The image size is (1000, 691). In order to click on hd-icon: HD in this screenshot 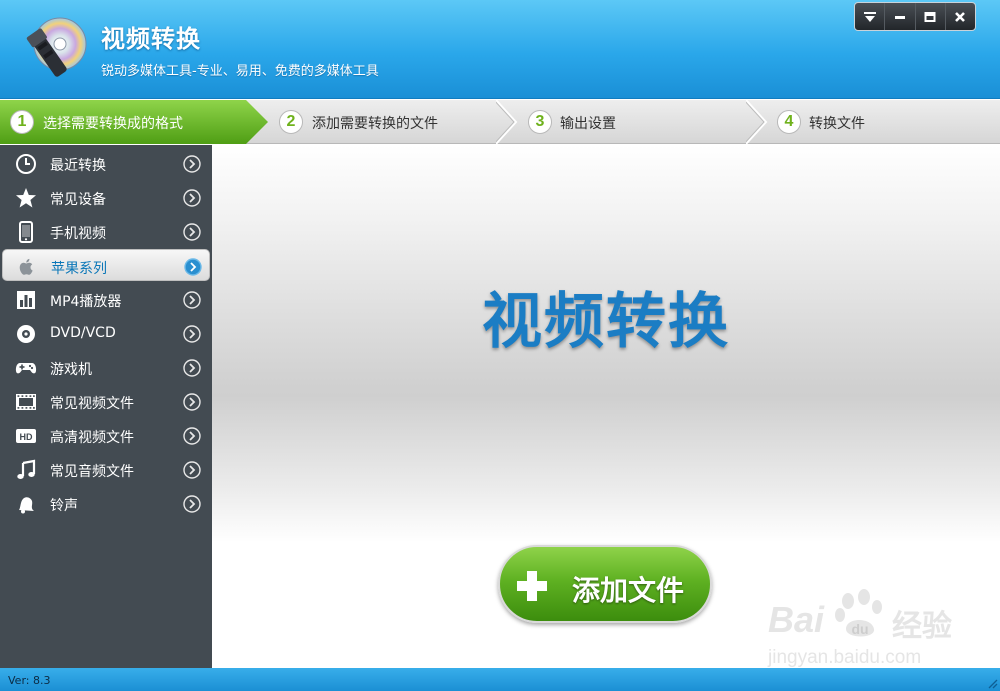, I will do `click(26, 436)`.